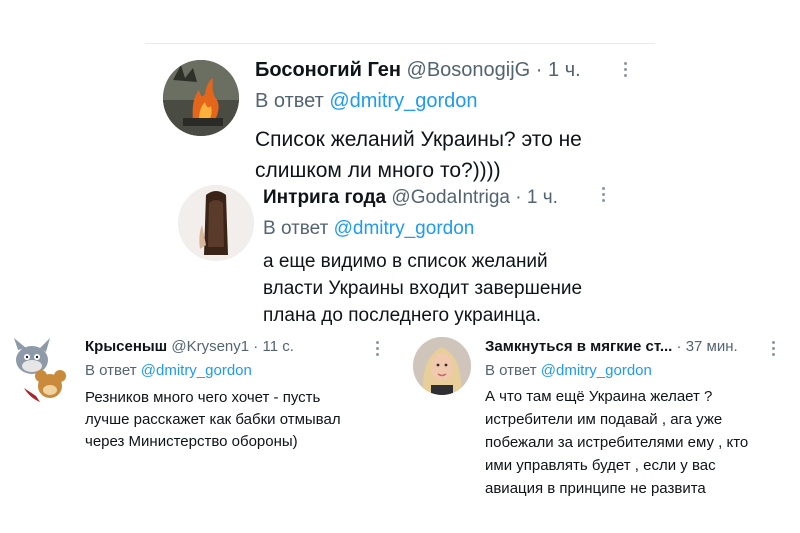 The width and height of the screenshot is (800, 533). I want to click on timestamp: 37 мин., so click(712, 346).